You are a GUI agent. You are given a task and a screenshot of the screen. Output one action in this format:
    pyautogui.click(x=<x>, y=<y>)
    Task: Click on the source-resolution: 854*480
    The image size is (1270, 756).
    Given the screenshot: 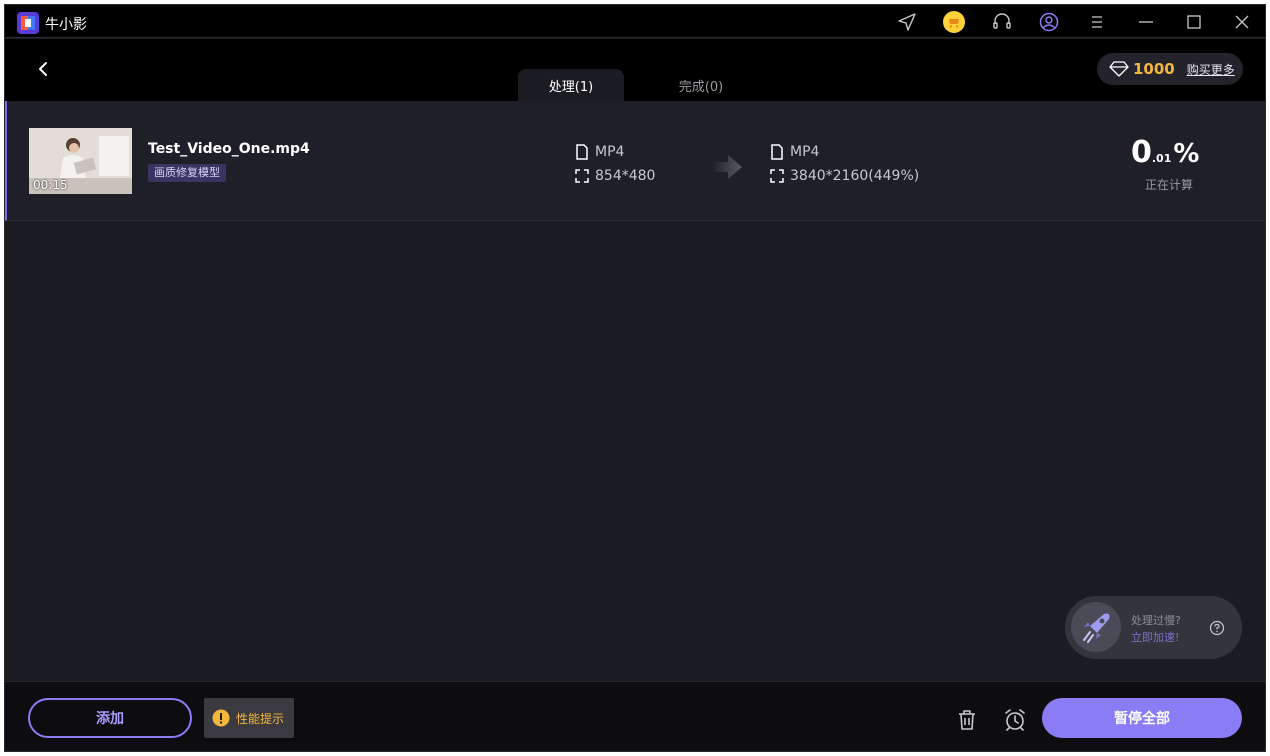 What is the action you would take?
    pyautogui.click(x=615, y=176)
    